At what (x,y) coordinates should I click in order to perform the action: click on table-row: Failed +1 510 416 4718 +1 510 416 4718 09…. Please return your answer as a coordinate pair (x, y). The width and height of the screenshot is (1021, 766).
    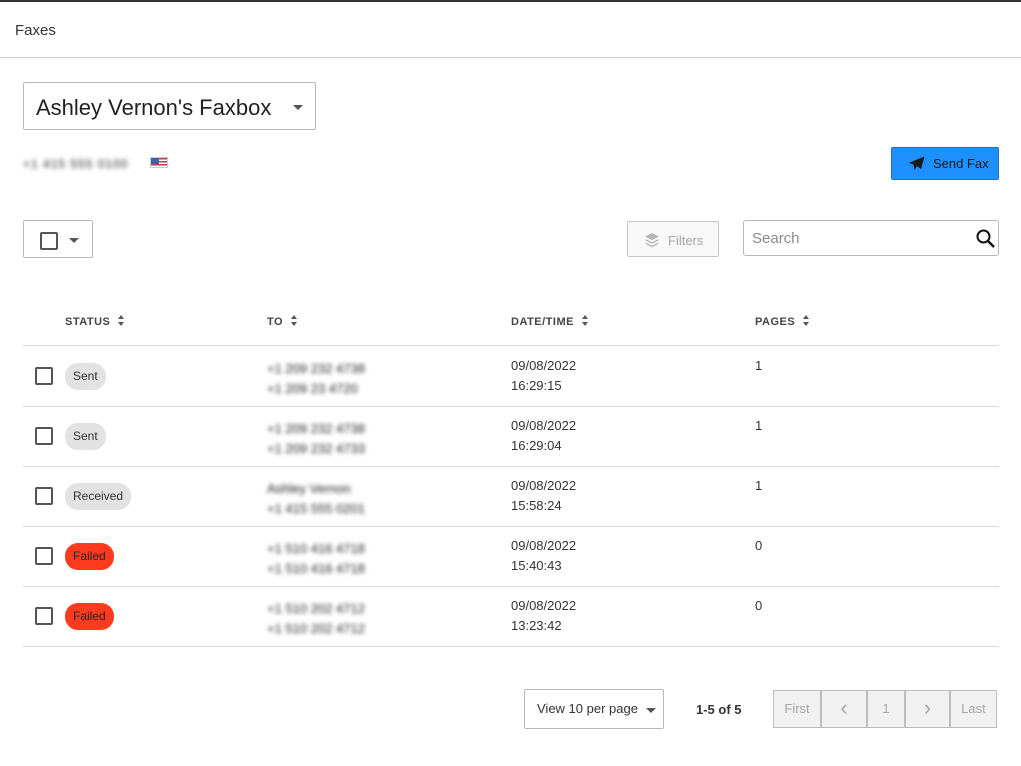
    Looking at the image, I should click on (511, 557).